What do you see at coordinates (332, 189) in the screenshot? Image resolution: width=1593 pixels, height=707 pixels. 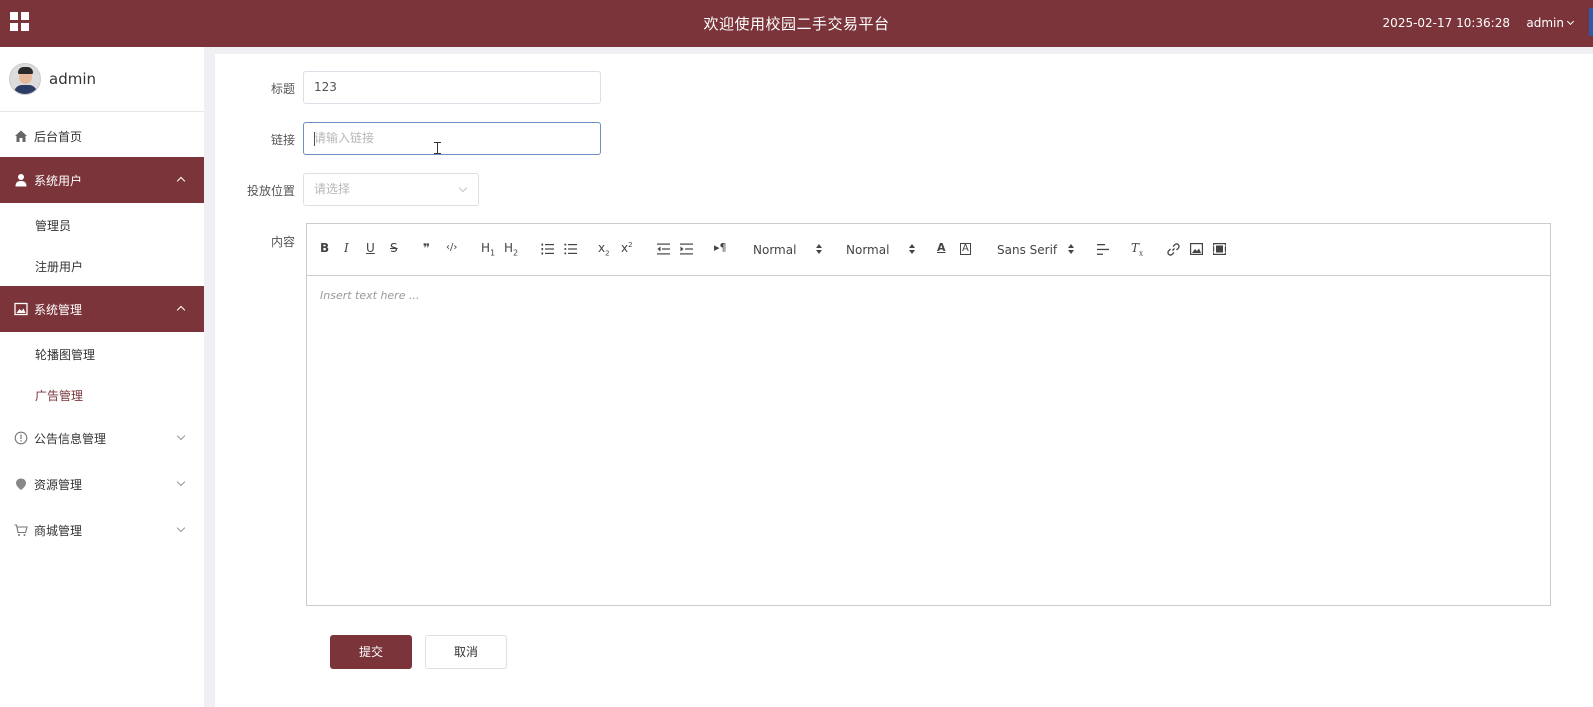 I see `position-select-placeholder: 请选择` at bounding box center [332, 189].